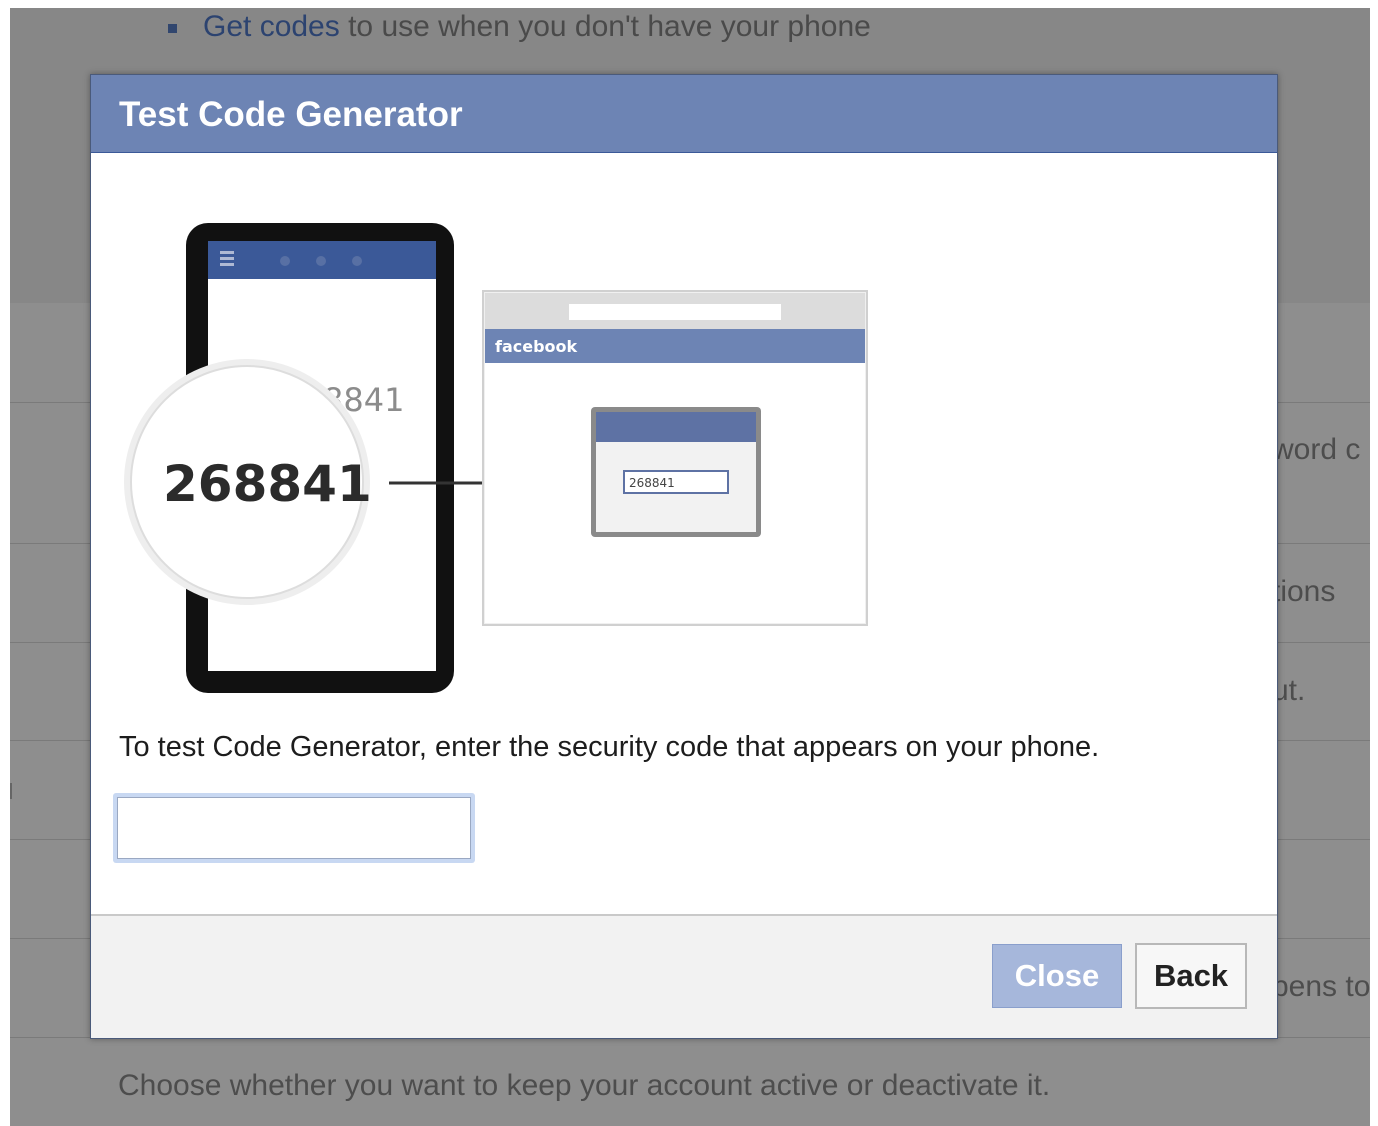 Image resolution: width=1378 pixels, height=1126 pixels. Describe the element at coordinates (1321, 986) in the screenshot. I see `background-fragment-happens: pens to` at that location.